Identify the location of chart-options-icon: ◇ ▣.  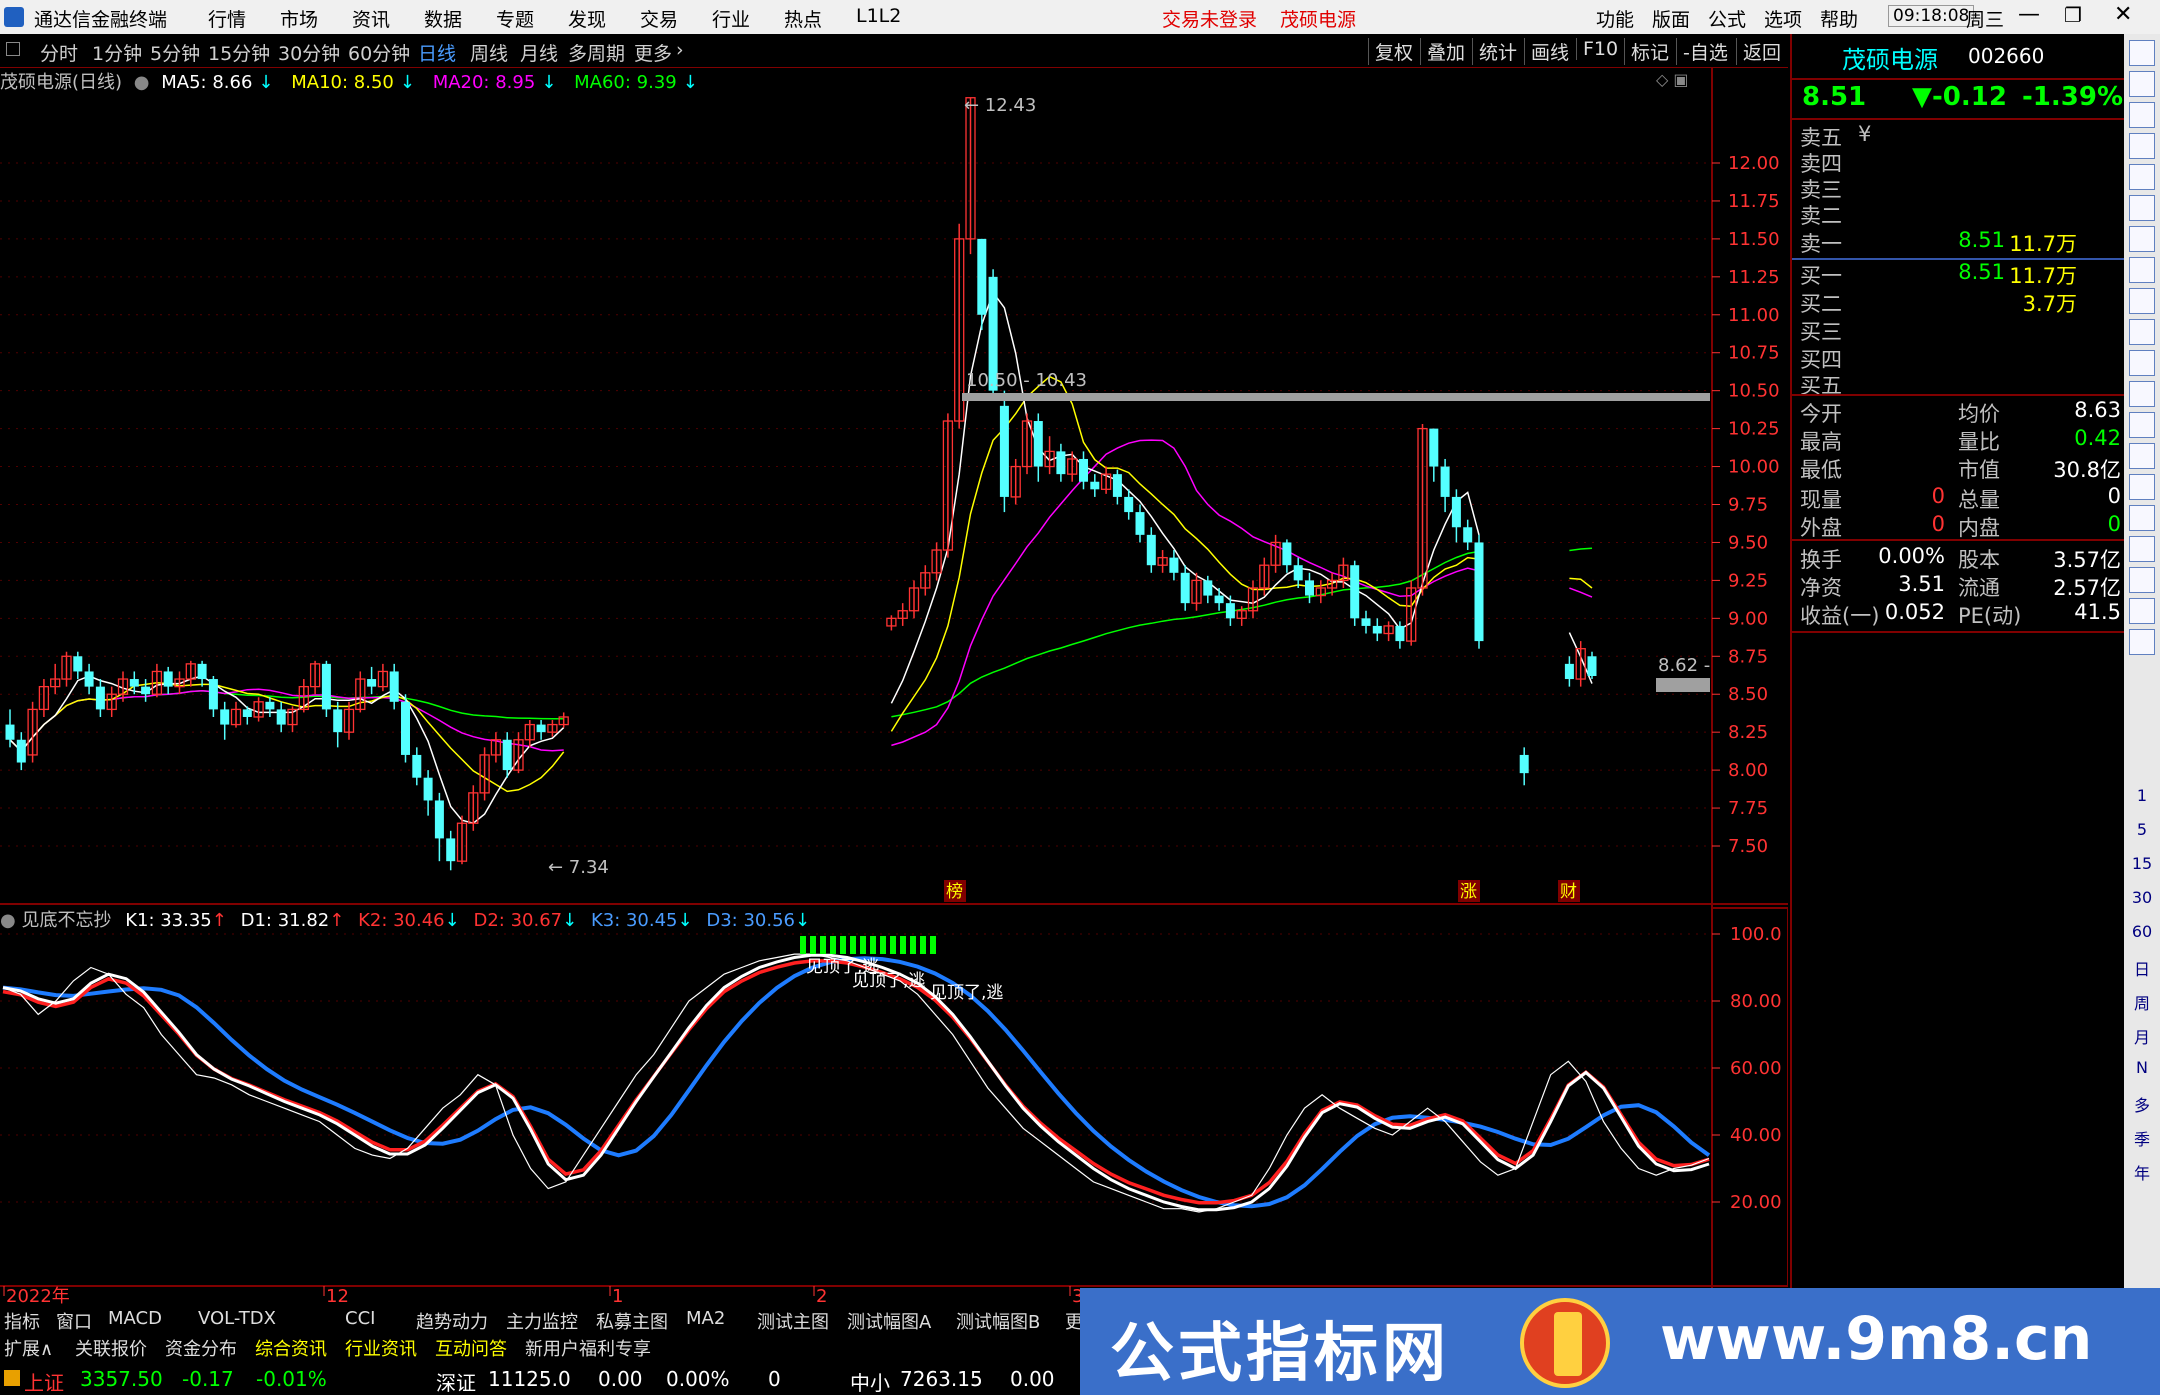
(1672, 79).